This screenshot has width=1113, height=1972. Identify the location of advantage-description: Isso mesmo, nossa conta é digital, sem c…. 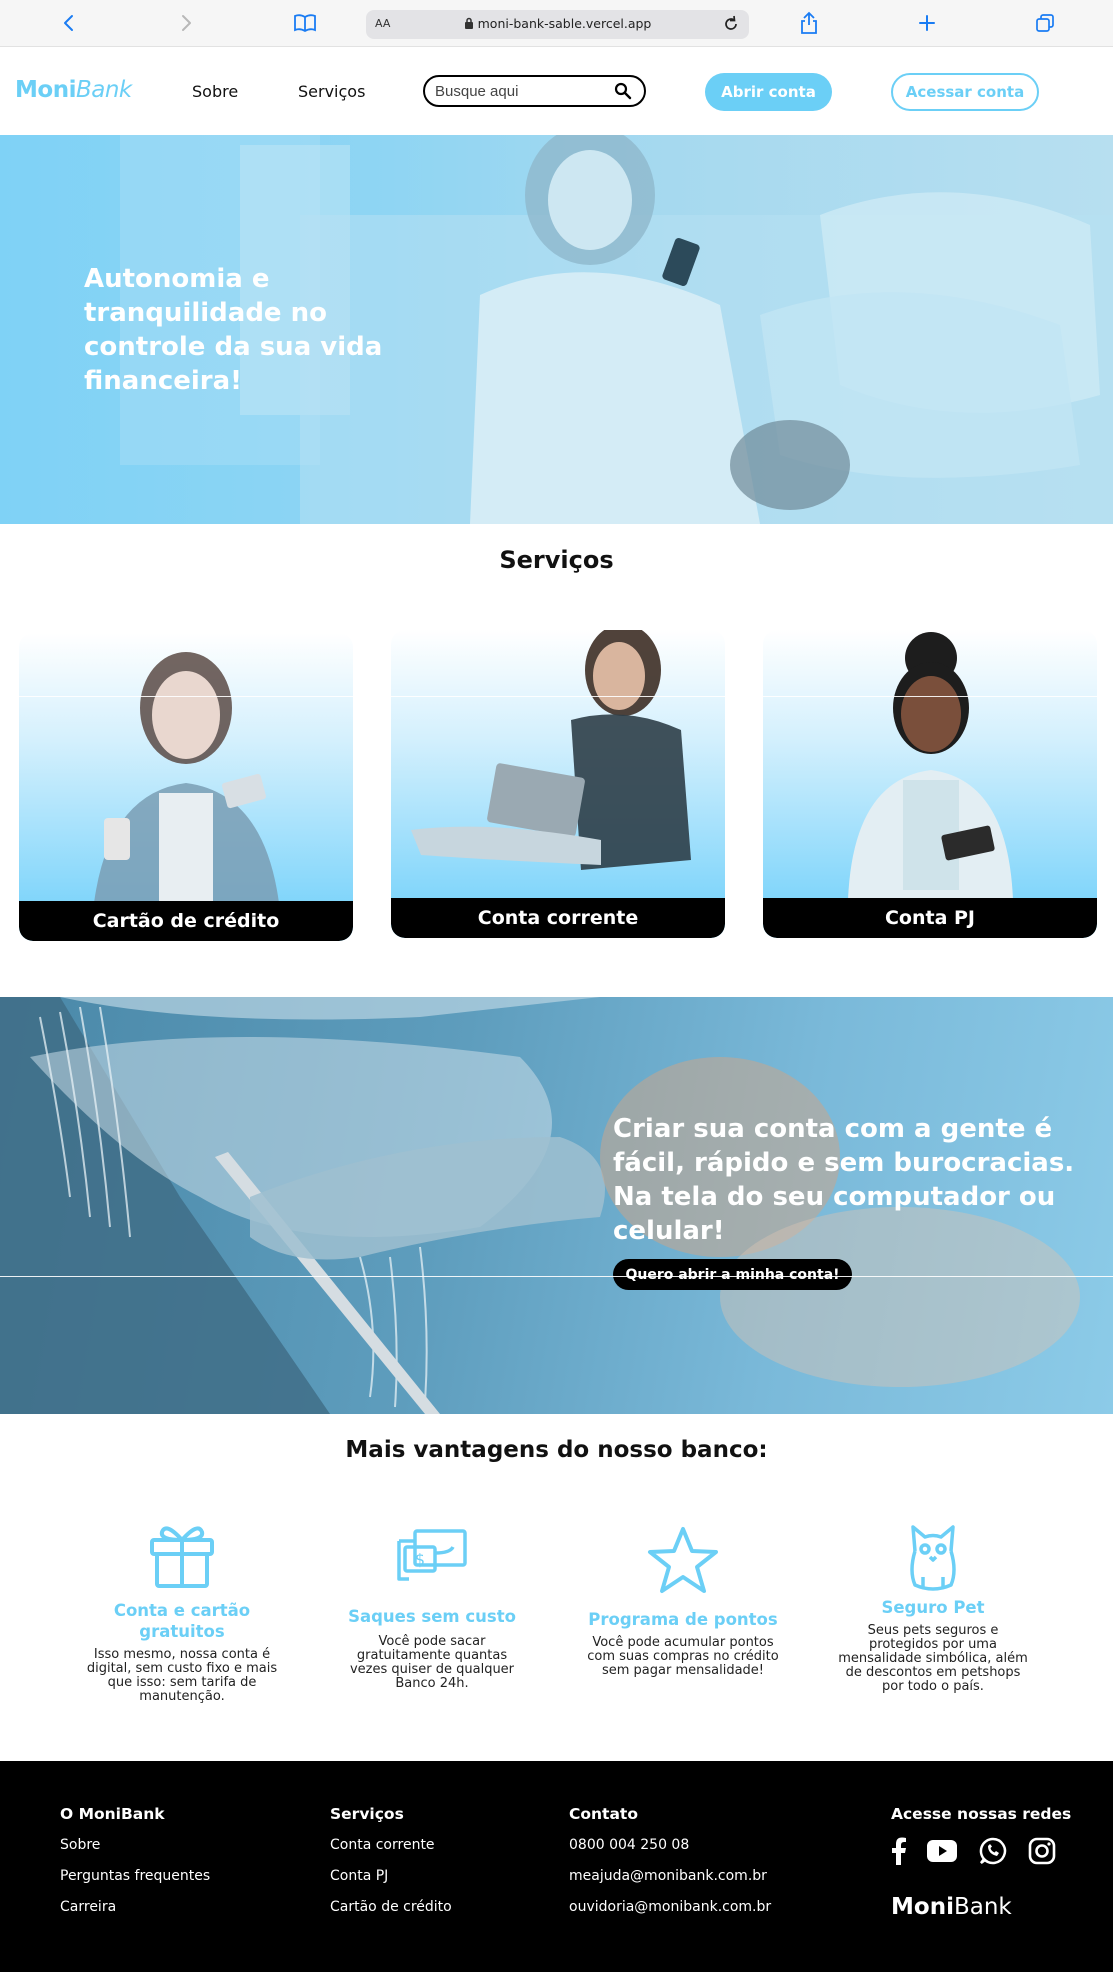
(182, 1675).